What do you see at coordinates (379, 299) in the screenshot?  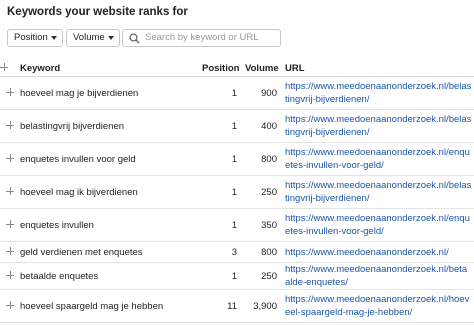 I see `url-link: https://www.meedoenaanonderzoek.nl/hoev` at bounding box center [379, 299].